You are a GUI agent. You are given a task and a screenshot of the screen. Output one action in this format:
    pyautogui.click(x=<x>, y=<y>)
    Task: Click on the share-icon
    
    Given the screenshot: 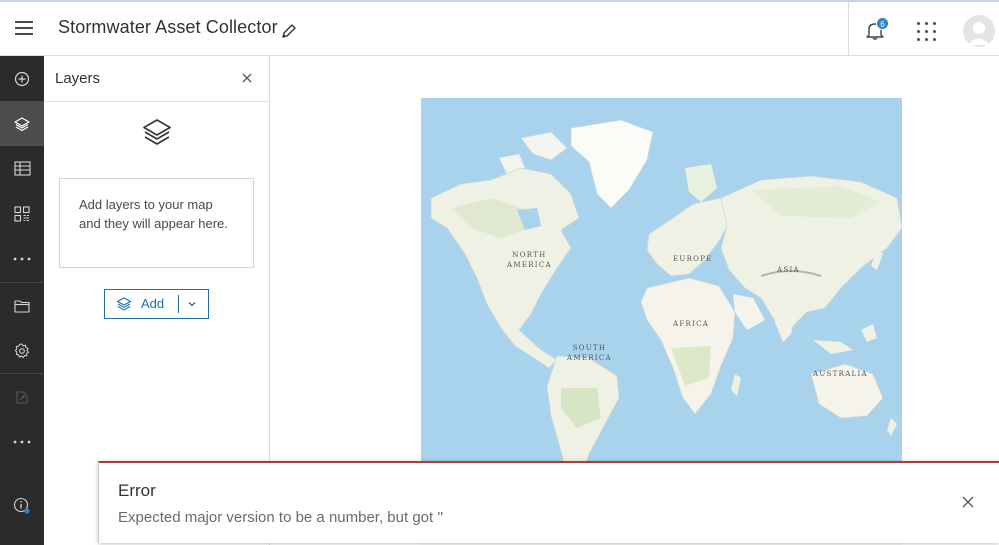 What is the action you would take?
    pyautogui.click(x=22, y=397)
    